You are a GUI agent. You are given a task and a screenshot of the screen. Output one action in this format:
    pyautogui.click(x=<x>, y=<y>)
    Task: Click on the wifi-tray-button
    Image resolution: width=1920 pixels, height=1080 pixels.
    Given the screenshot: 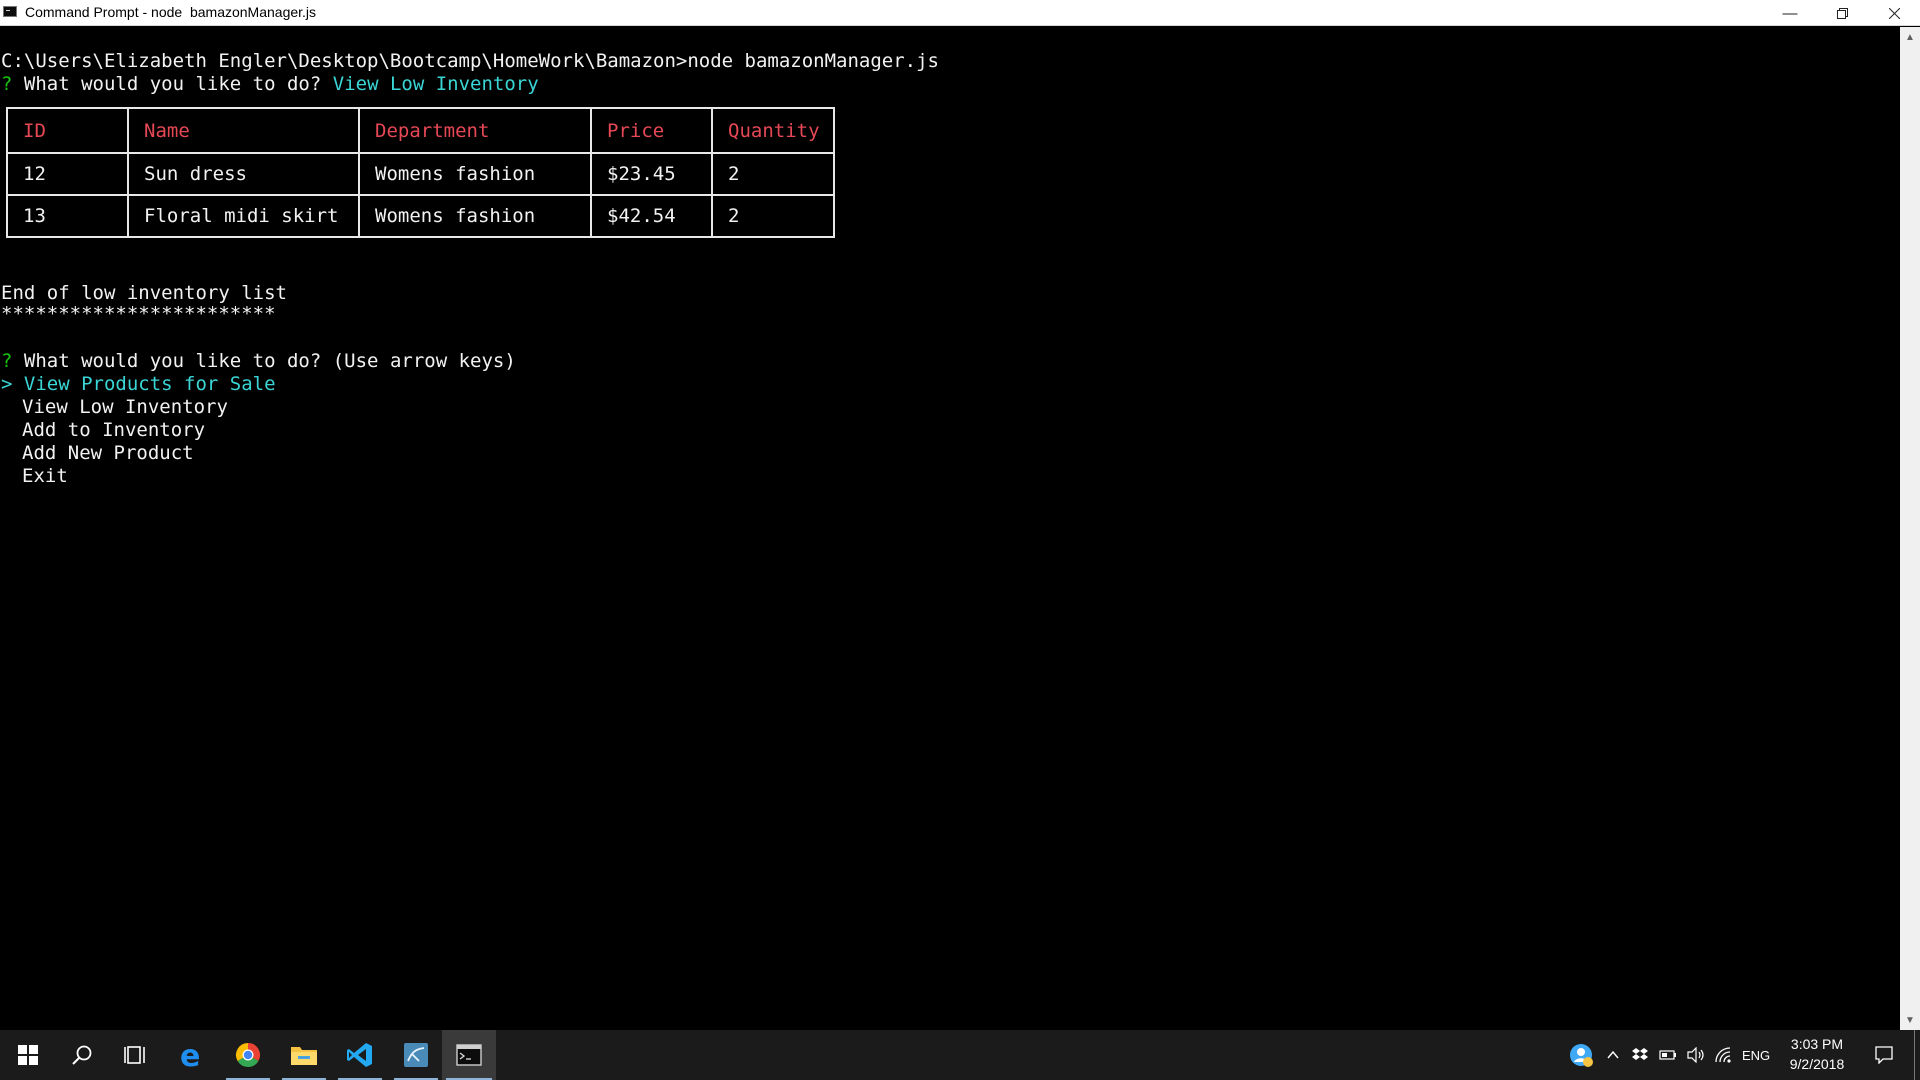 What is the action you would take?
    pyautogui.click(x=1724, y=1055)
    